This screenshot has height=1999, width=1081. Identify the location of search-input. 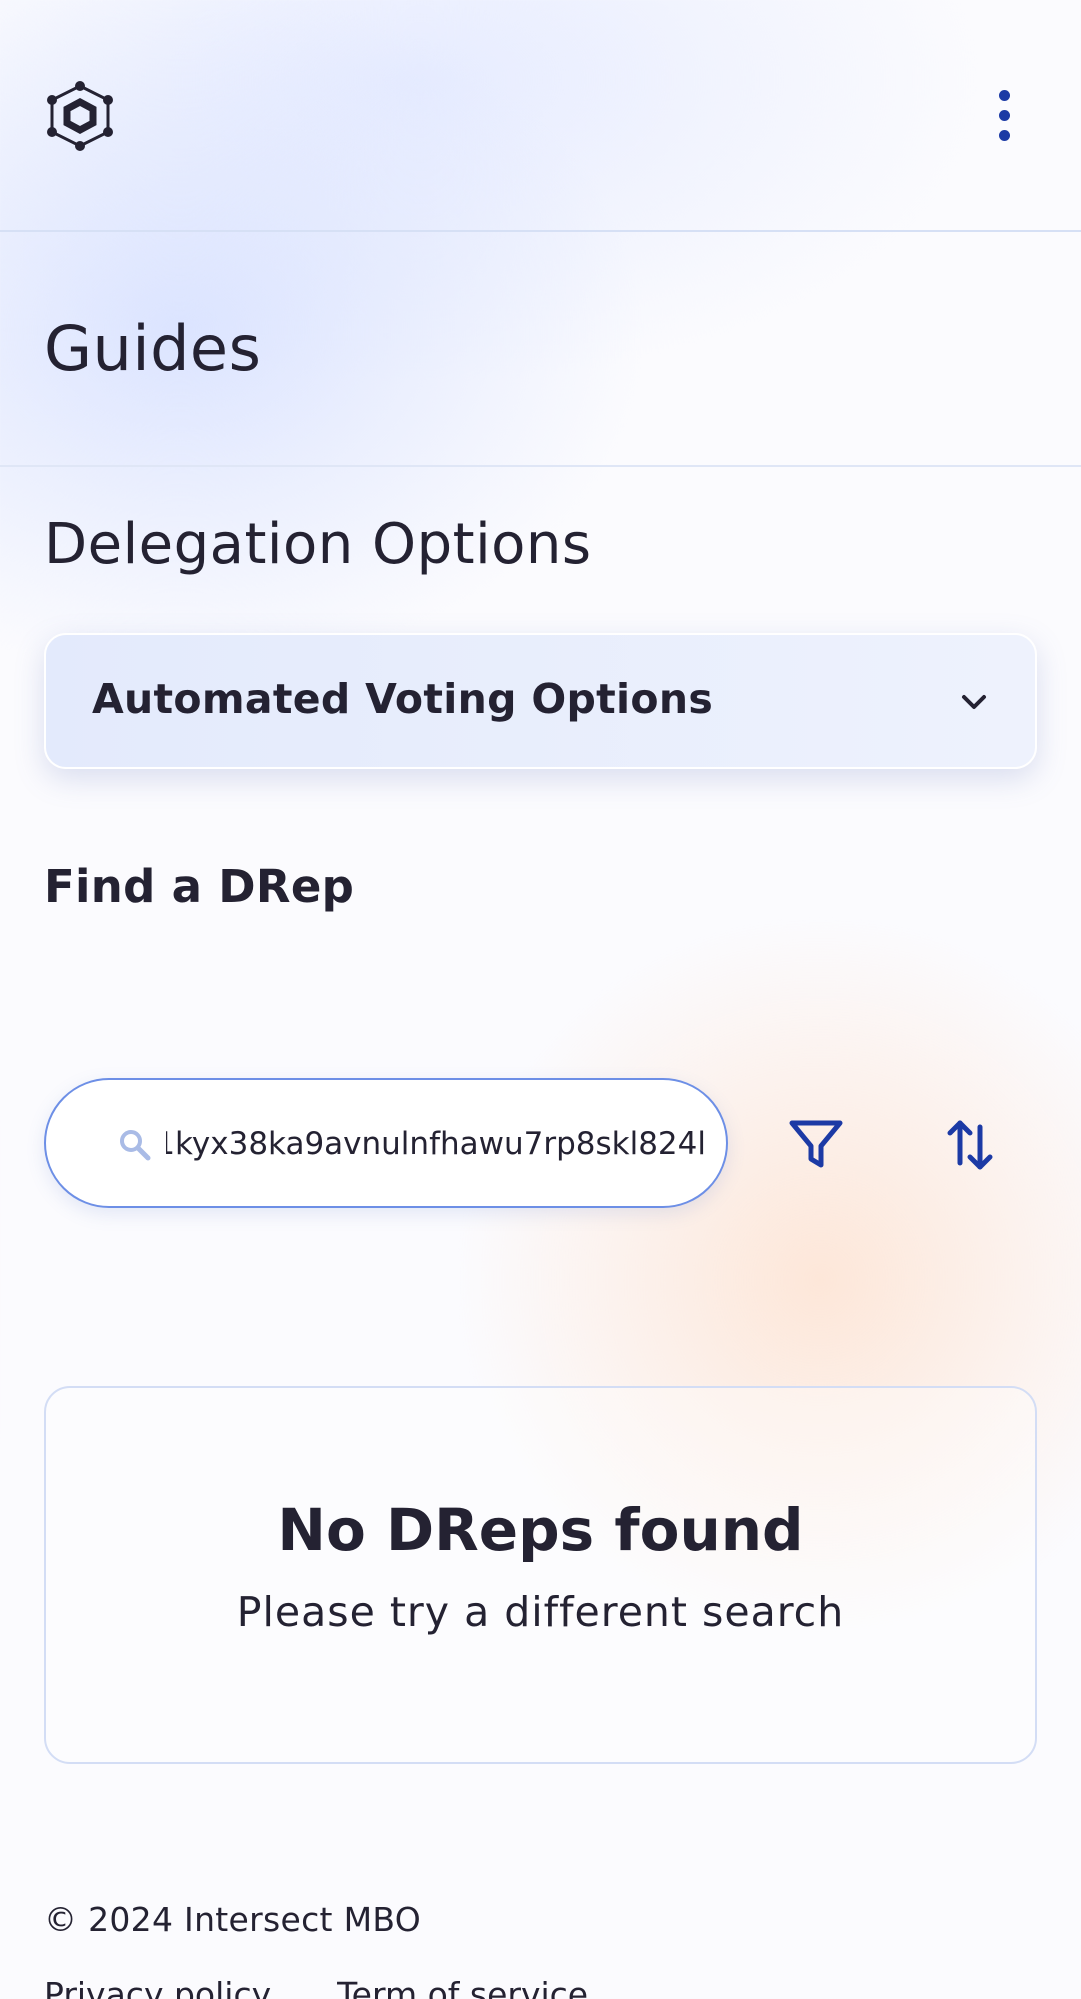
(436, 1144).